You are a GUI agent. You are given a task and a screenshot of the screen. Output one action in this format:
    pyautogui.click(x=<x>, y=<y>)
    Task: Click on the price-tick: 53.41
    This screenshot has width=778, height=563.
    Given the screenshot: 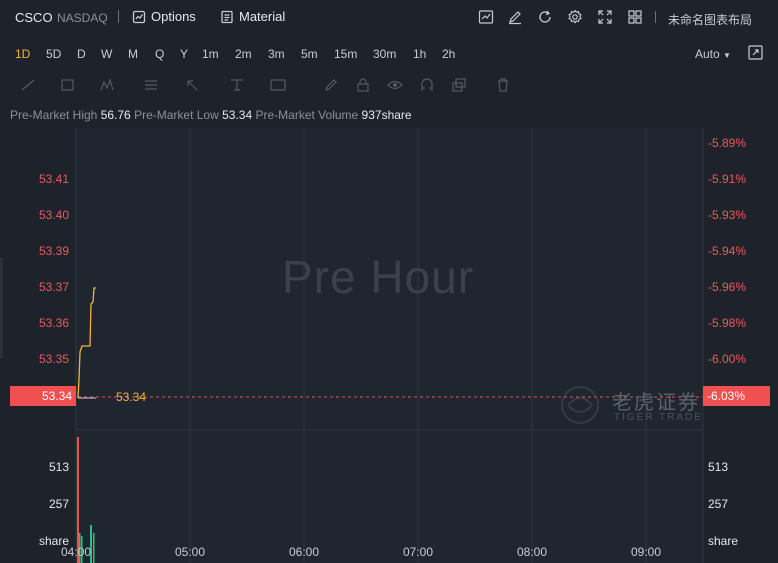 What is the action you would take?
    pyautogui.click(x=54, y=179)
    